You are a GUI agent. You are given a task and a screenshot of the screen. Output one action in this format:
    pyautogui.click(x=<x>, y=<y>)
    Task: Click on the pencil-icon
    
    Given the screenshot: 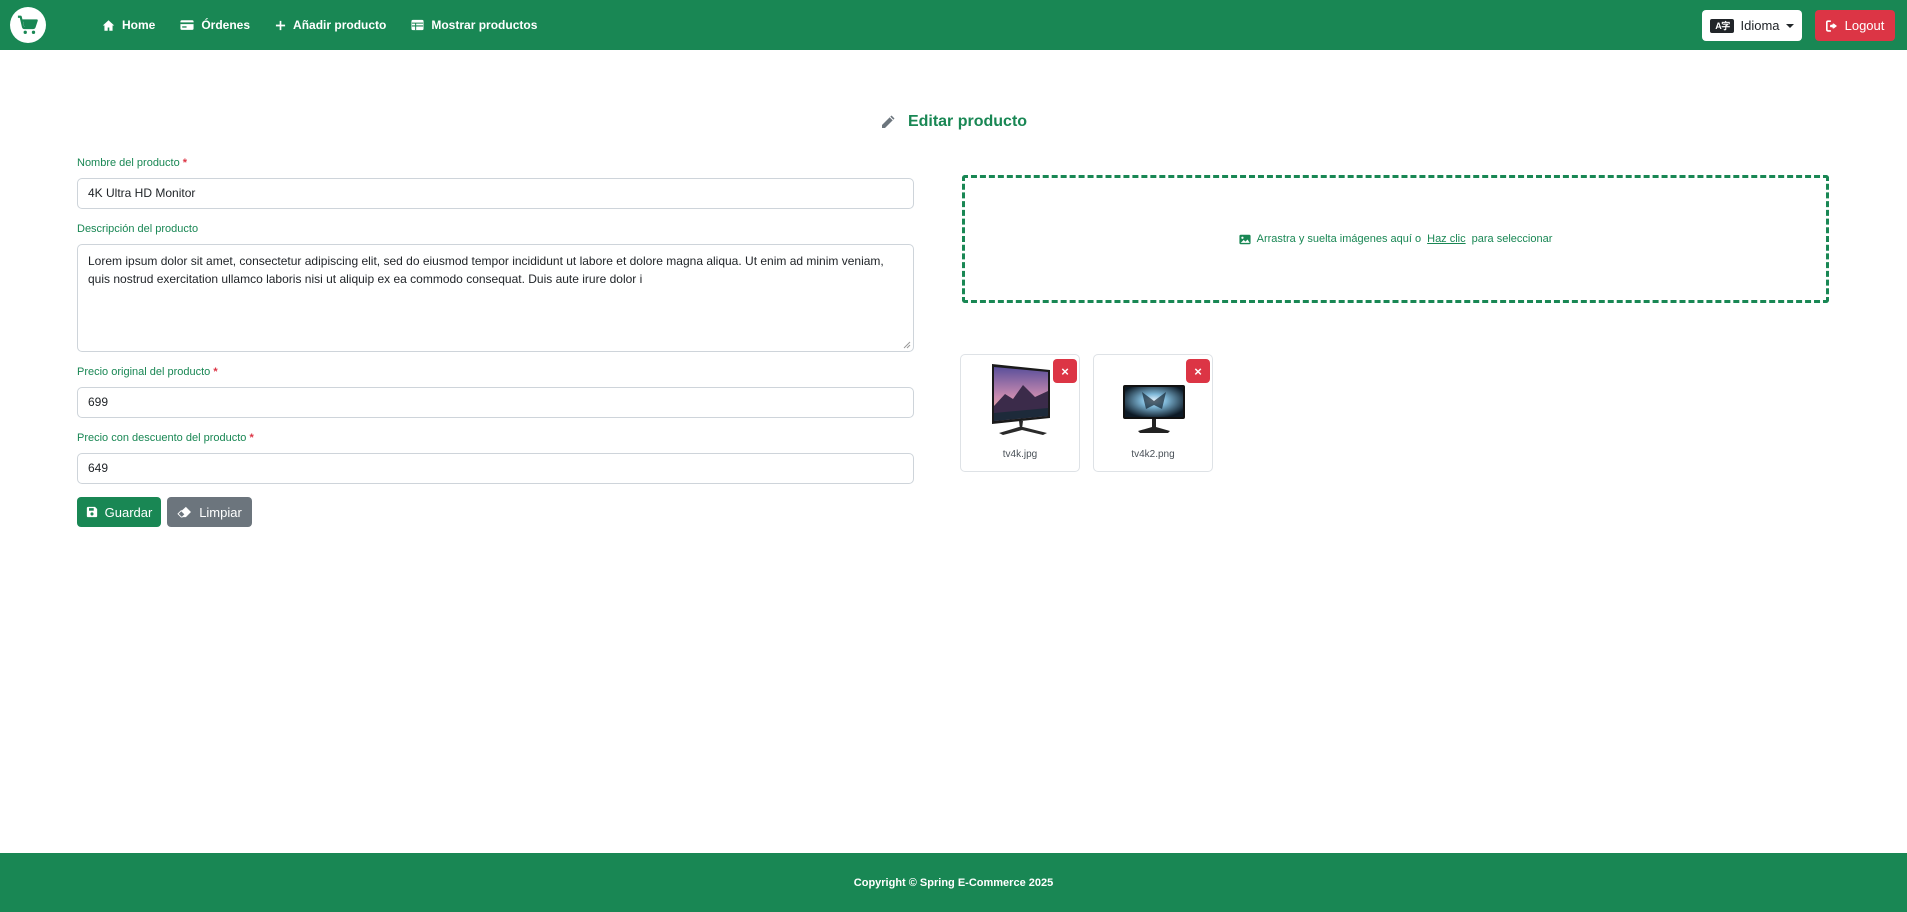 What is the action you would take?
    pyautogui.click(x=888, y=121)
    